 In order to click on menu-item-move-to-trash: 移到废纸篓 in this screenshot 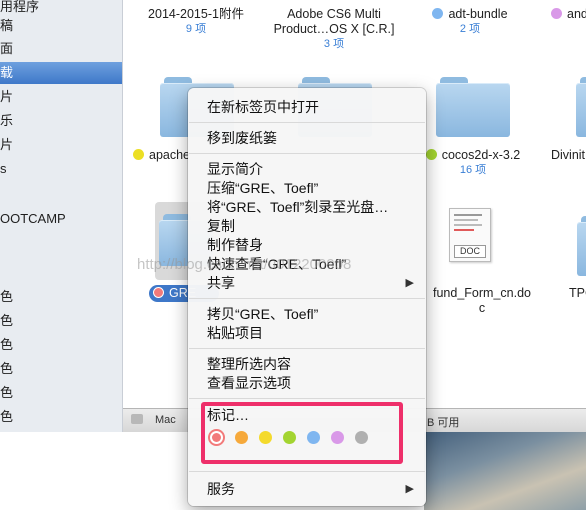, I will do `click(307, 138)`.